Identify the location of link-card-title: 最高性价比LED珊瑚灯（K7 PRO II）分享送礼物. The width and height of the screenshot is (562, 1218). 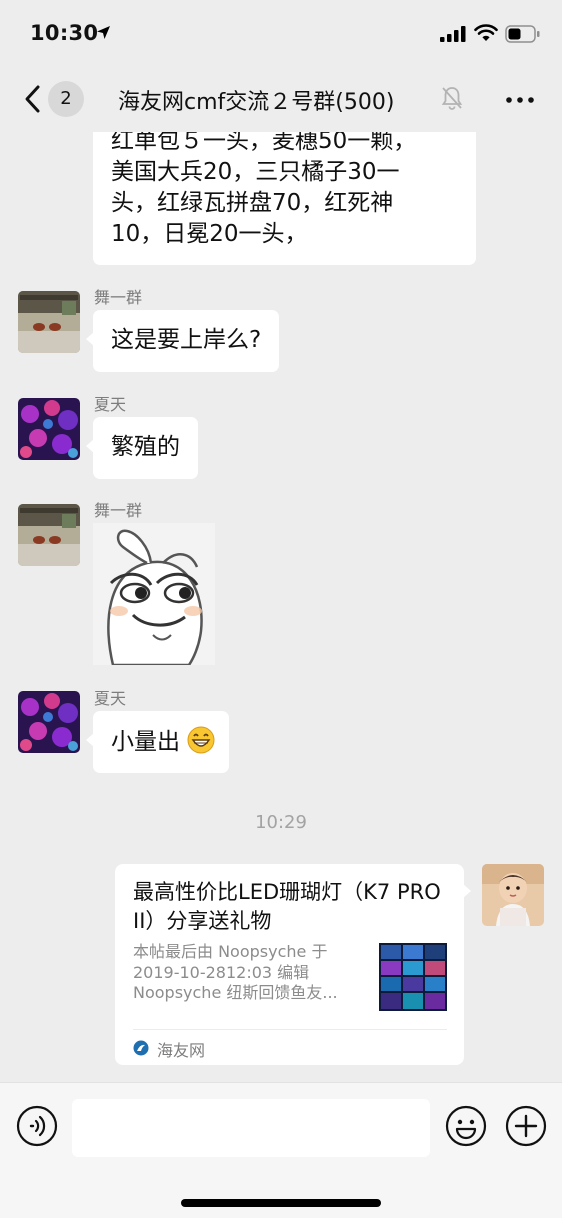
(287, 906).